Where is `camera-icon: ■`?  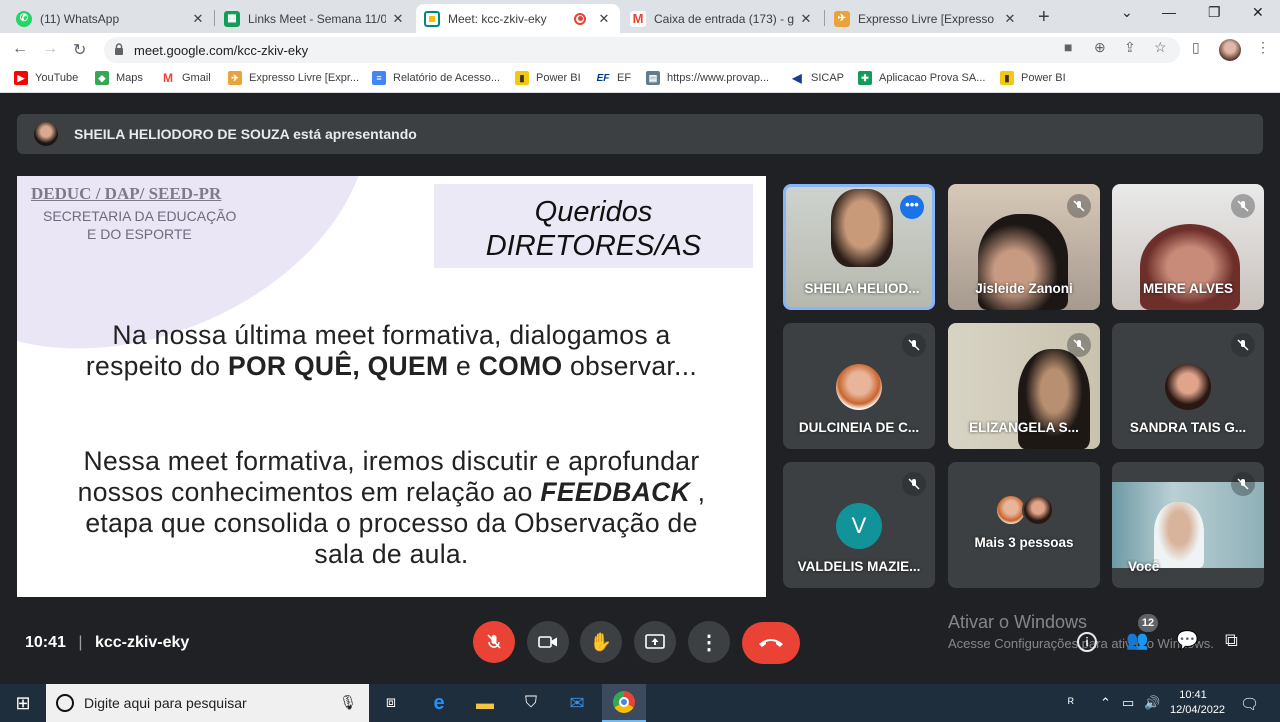 camera-icon: ■ is located at coordinates (1068, 47).